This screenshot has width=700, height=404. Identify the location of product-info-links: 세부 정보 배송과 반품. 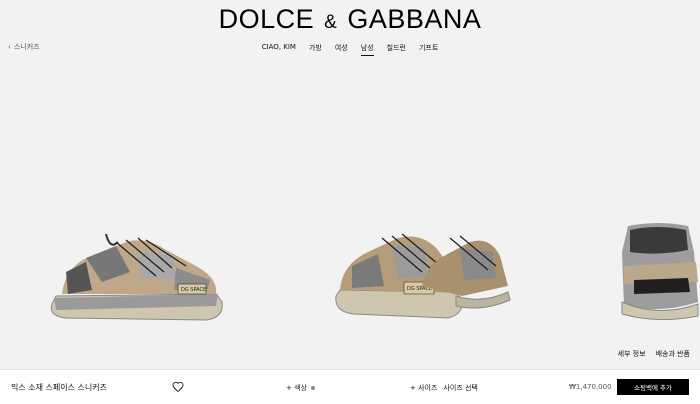
(654, 354).